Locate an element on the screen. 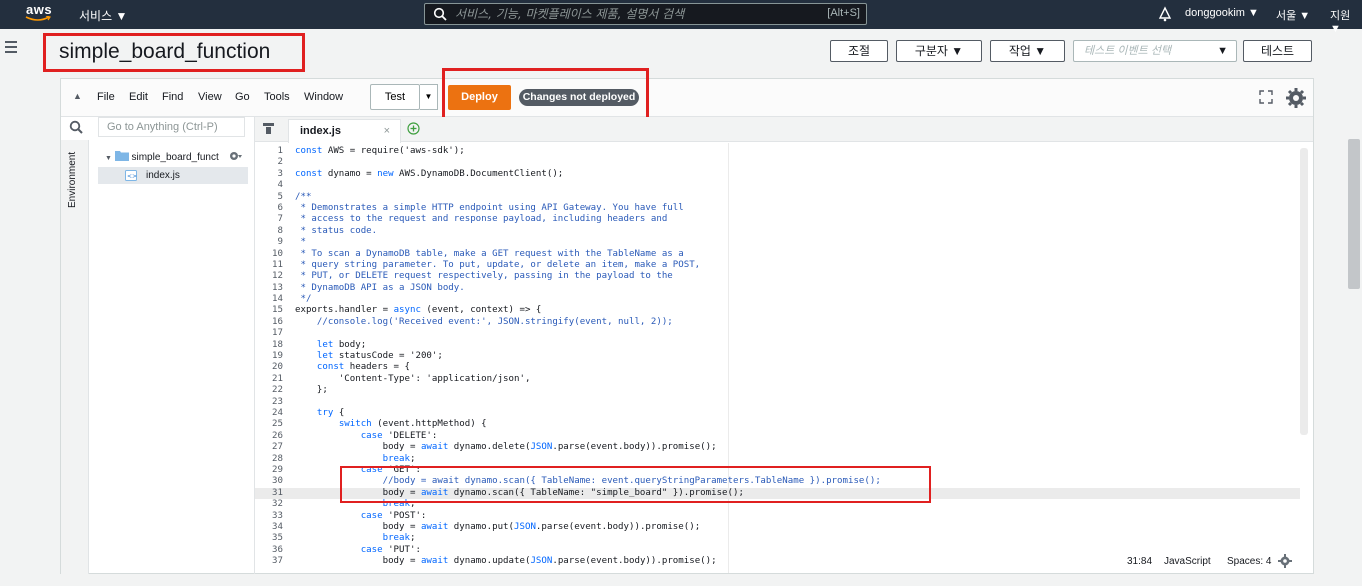 This screenshot has height=586, width=1362. code-line: 33 case 'POST': is located at coordinates (777, 516).